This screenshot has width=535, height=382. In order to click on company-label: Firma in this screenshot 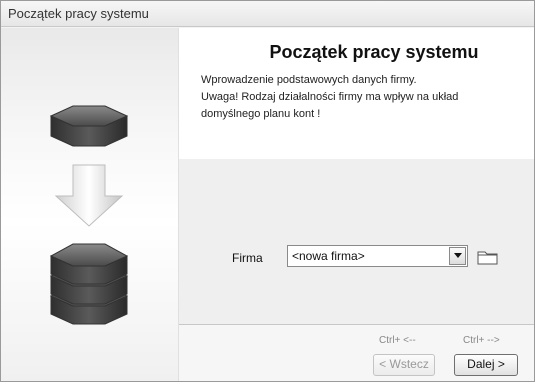, I will do `click(247, 258)`.